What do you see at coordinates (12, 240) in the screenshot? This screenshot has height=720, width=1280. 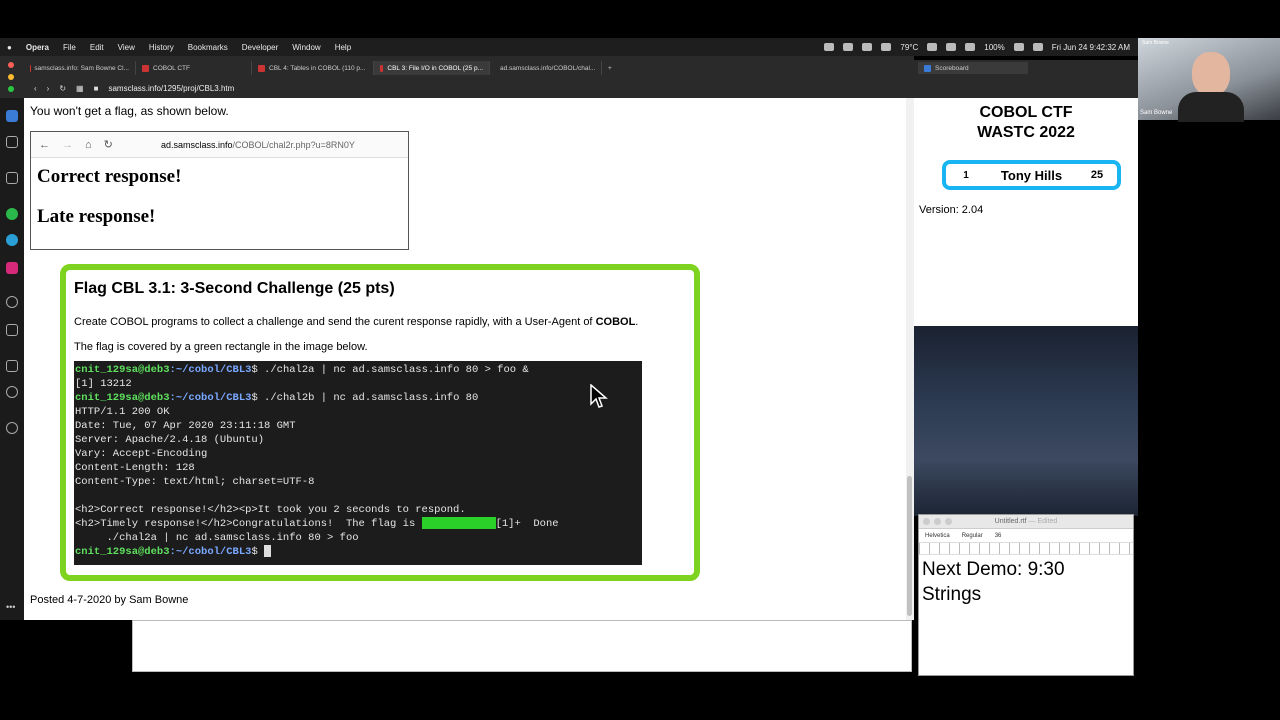 I see `telegram-icon` at bounding box center [12, 240].